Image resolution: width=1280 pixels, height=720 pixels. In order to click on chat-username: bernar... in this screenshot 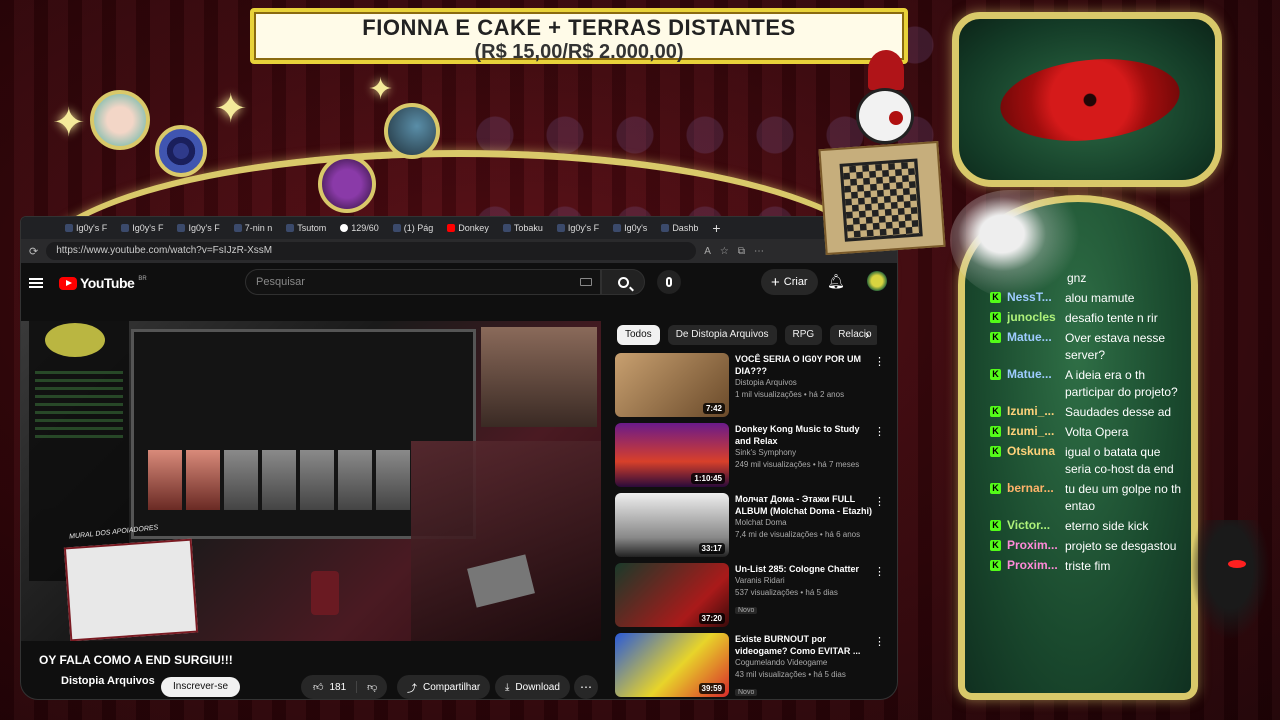, I will do `click(1036, 488)`.